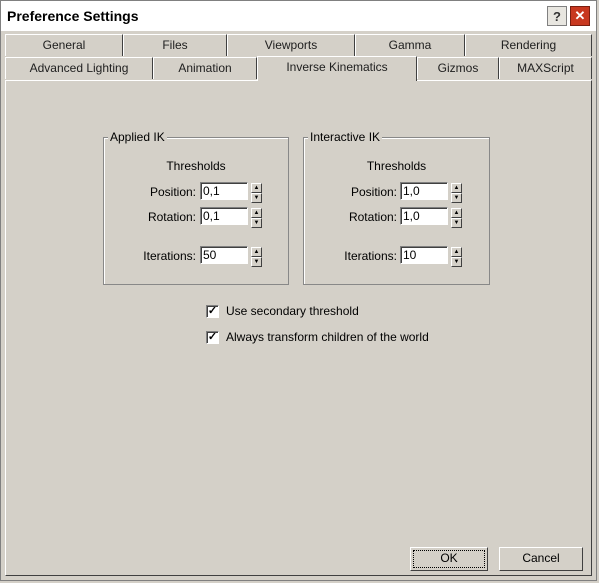 The width and height of the screenshot is (599, 583). I want to click on interactive-position-row: Position: ▲ ▼, so click(396, 192).